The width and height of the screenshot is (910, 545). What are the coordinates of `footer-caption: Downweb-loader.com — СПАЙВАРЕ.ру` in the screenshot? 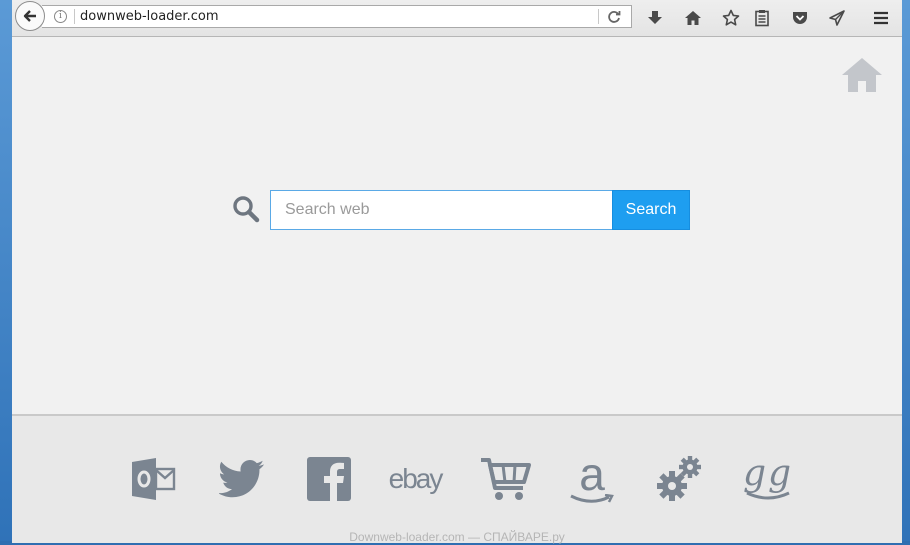 It's located at (457, 537).